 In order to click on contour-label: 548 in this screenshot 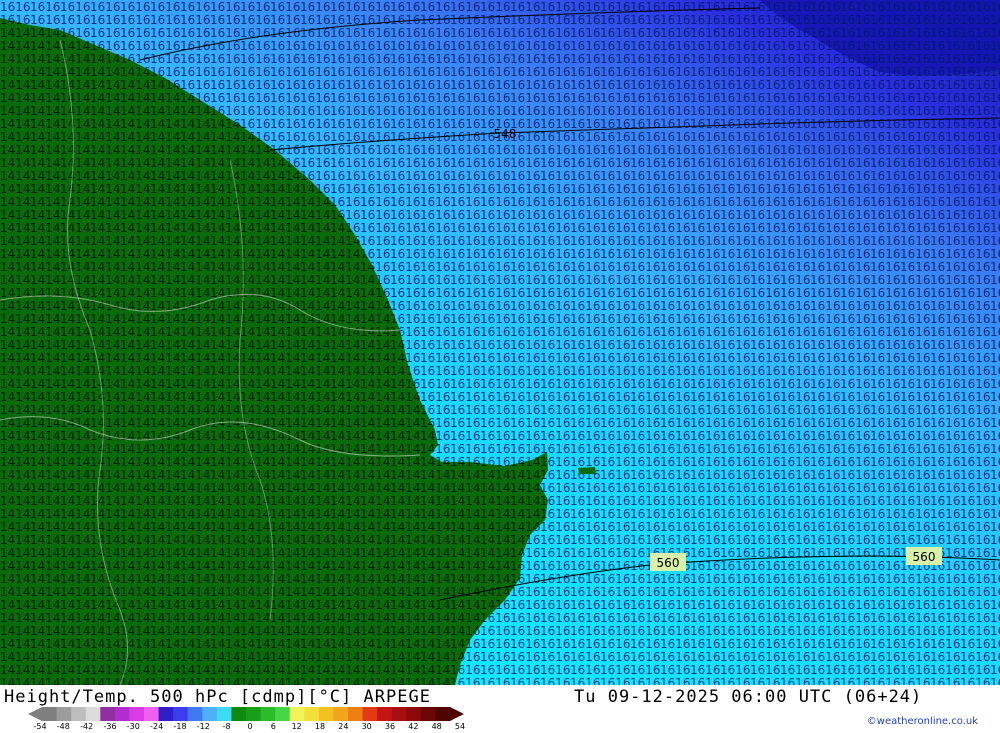, I will do `click(505, 134)`.